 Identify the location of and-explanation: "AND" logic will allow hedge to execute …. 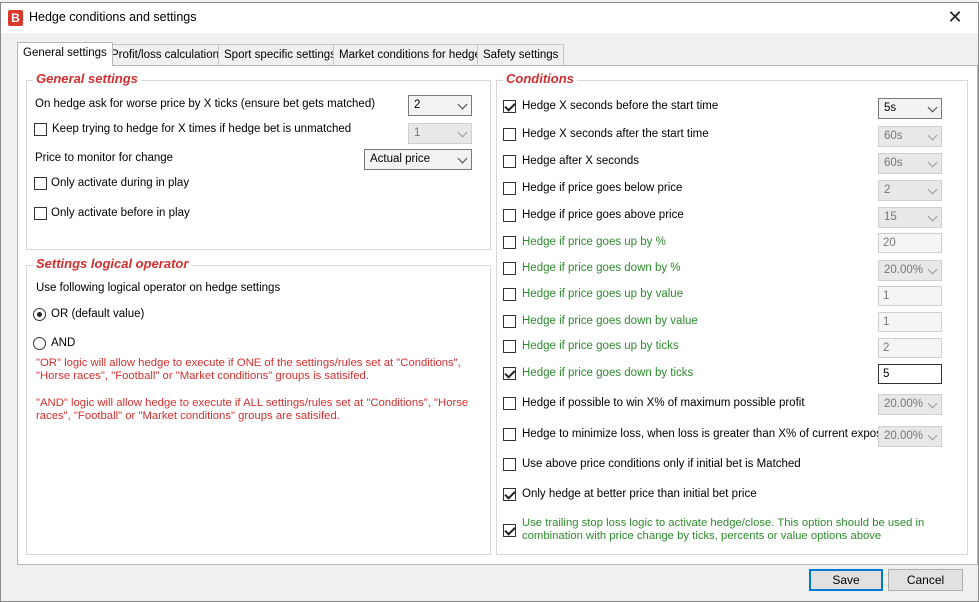
(252, 409).